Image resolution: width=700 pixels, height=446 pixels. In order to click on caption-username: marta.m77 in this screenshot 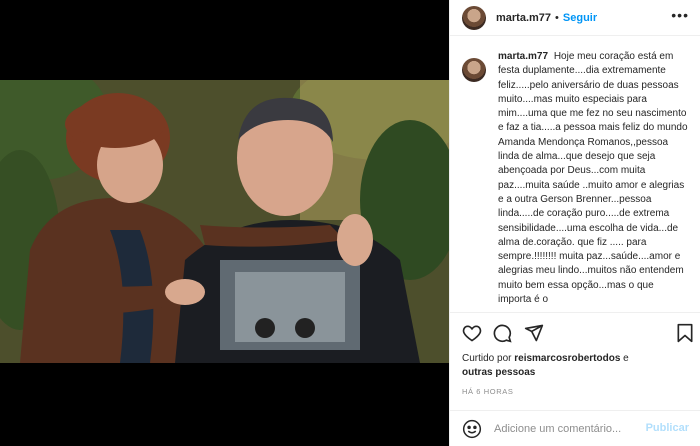, I will do `click(523, 56)`.